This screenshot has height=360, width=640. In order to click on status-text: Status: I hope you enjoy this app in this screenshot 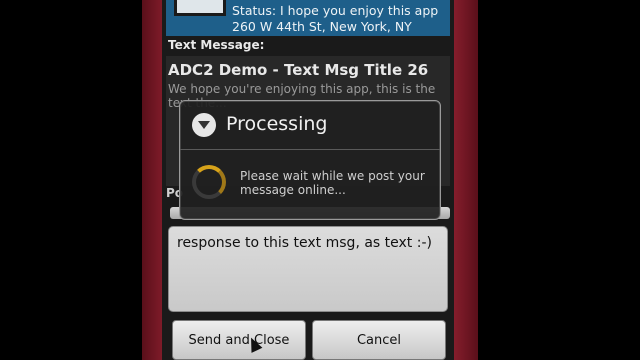, I will do `click(335, 10)`.